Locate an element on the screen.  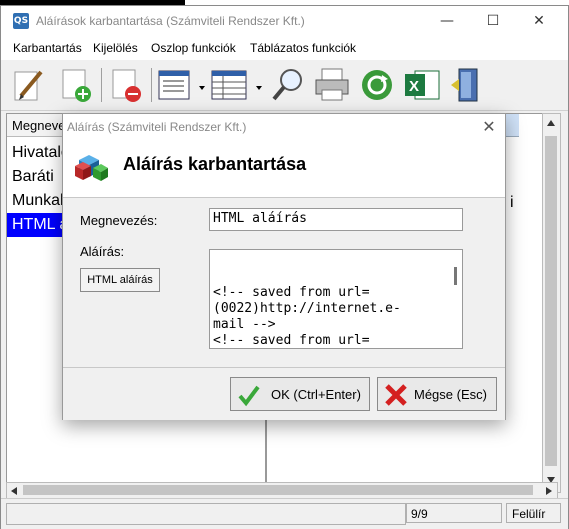
red-x-icon is located at coordinates (396, 395).